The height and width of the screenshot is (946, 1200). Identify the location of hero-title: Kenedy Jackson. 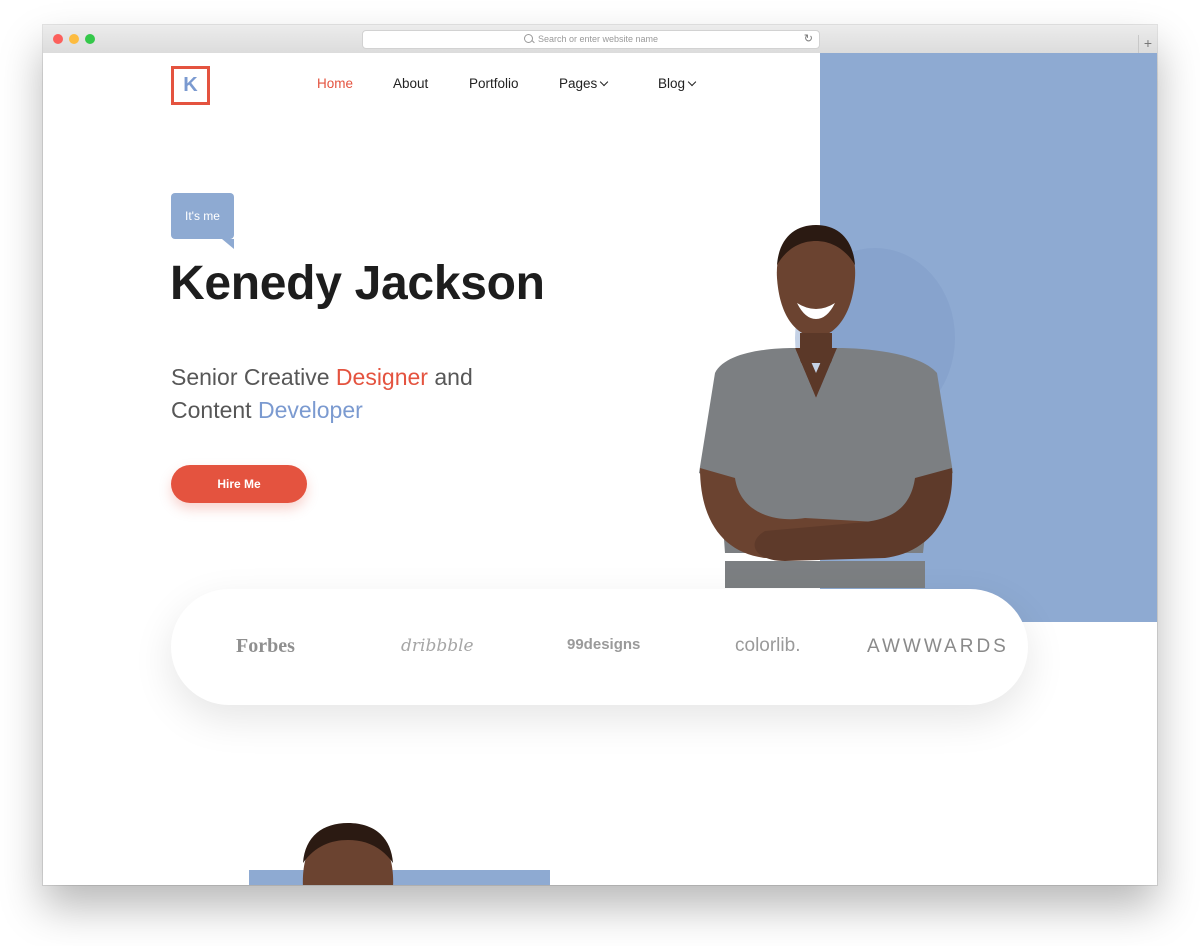
(357, 283).